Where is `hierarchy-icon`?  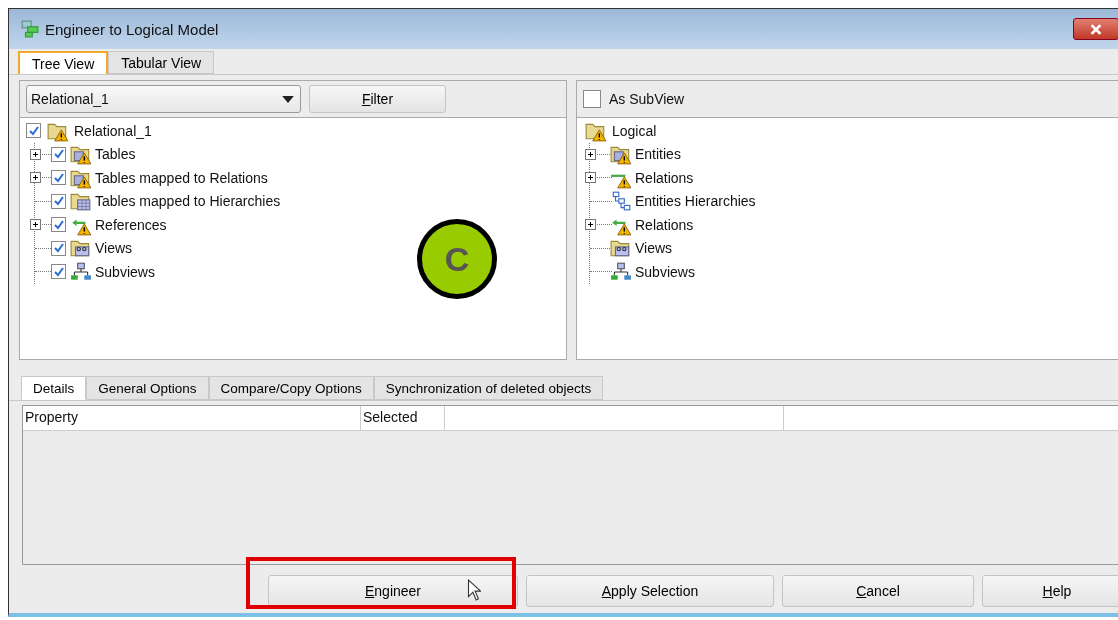
hierarchy-icon is located at coordinates (621, 201).